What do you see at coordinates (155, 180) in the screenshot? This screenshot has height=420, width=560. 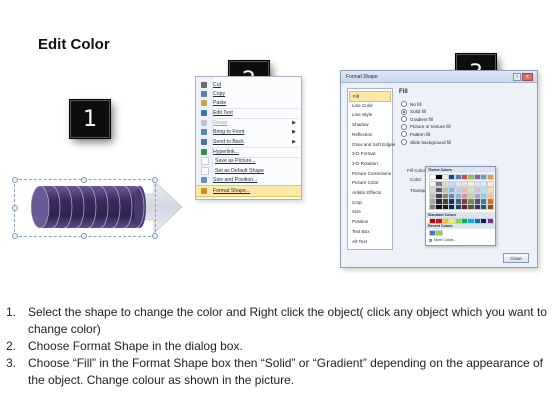 I see `resize-handle-tr` at bounding box center [155, 180].